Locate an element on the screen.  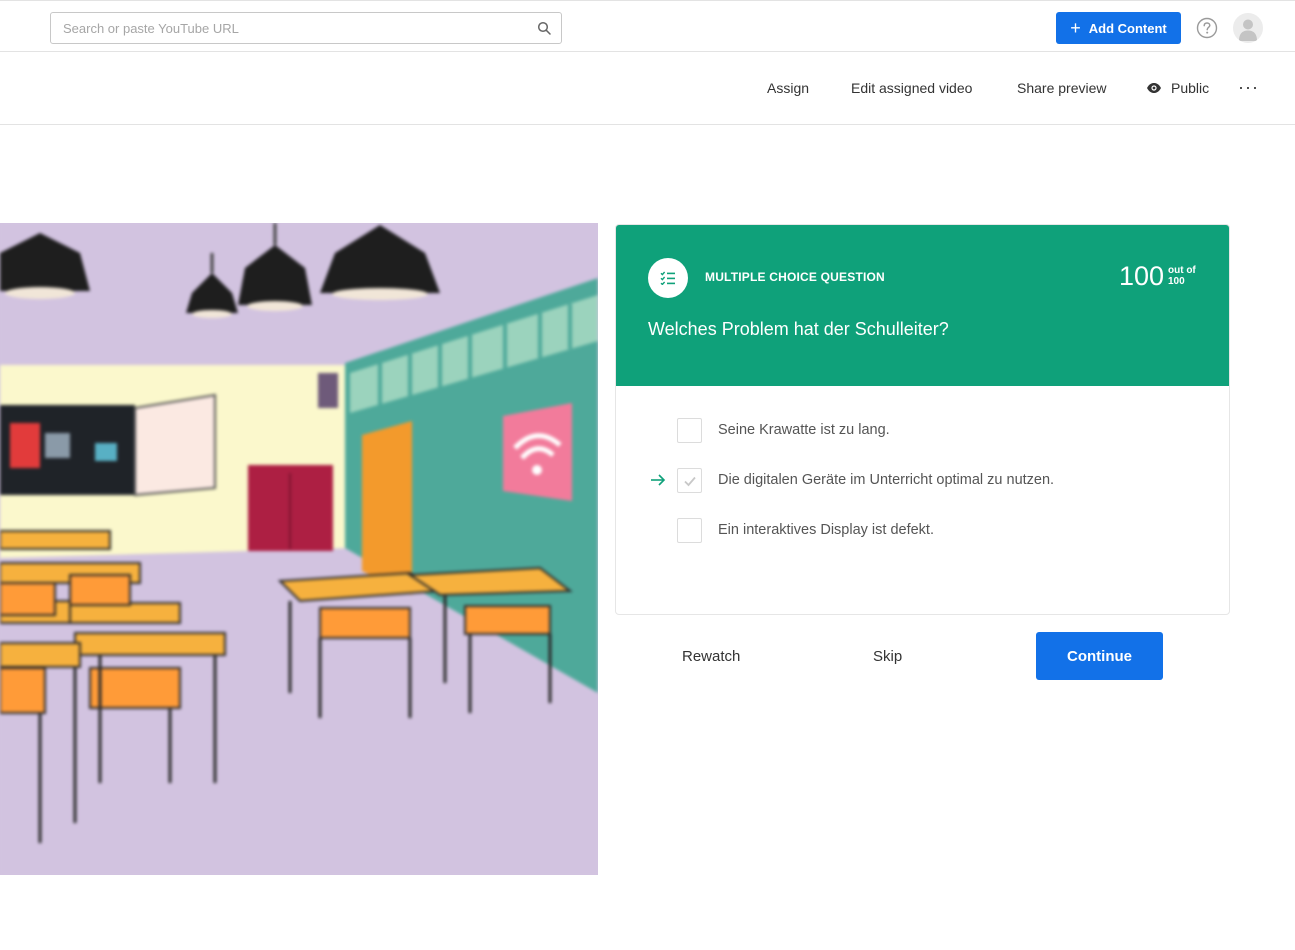
answer-label: Seine Krawatte ist zu lang. is located at coordinates (804, 430).